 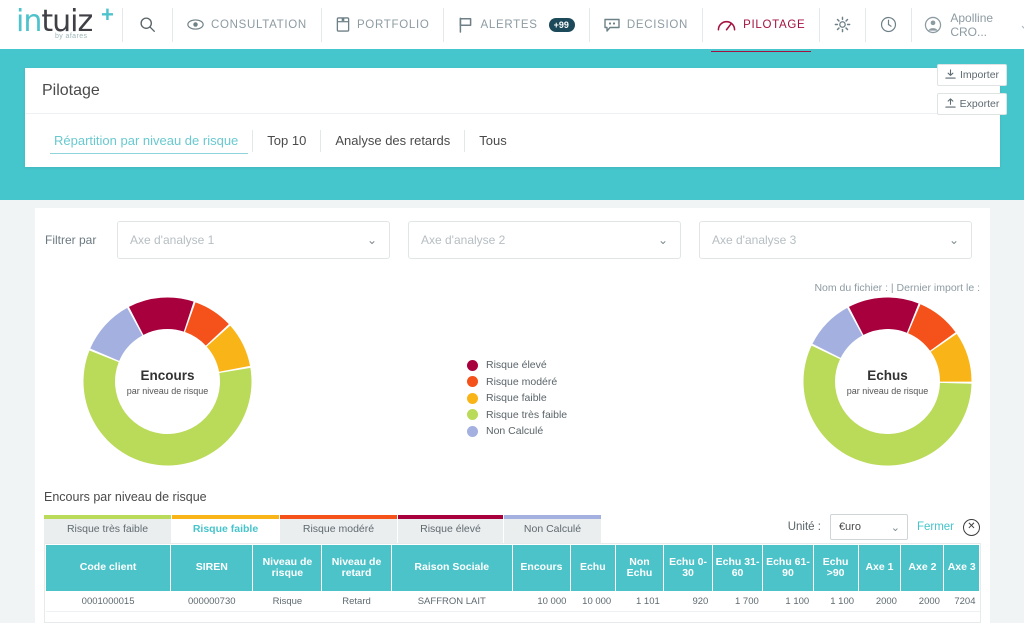 I want to click on col-axe-1: Axe 1, so click(x=879, y=568).